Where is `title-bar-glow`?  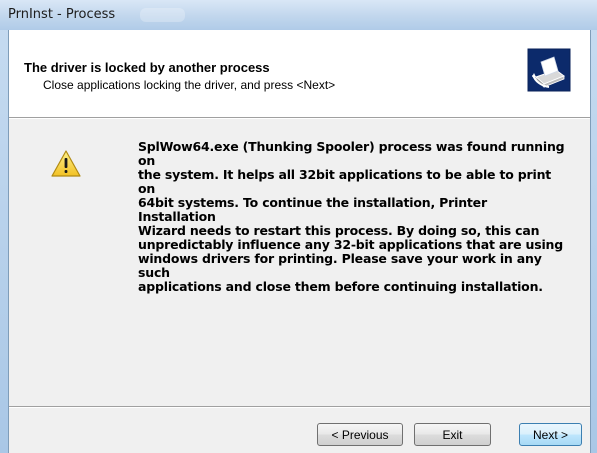
title-bar-glow is located at coordinates (162, 15).